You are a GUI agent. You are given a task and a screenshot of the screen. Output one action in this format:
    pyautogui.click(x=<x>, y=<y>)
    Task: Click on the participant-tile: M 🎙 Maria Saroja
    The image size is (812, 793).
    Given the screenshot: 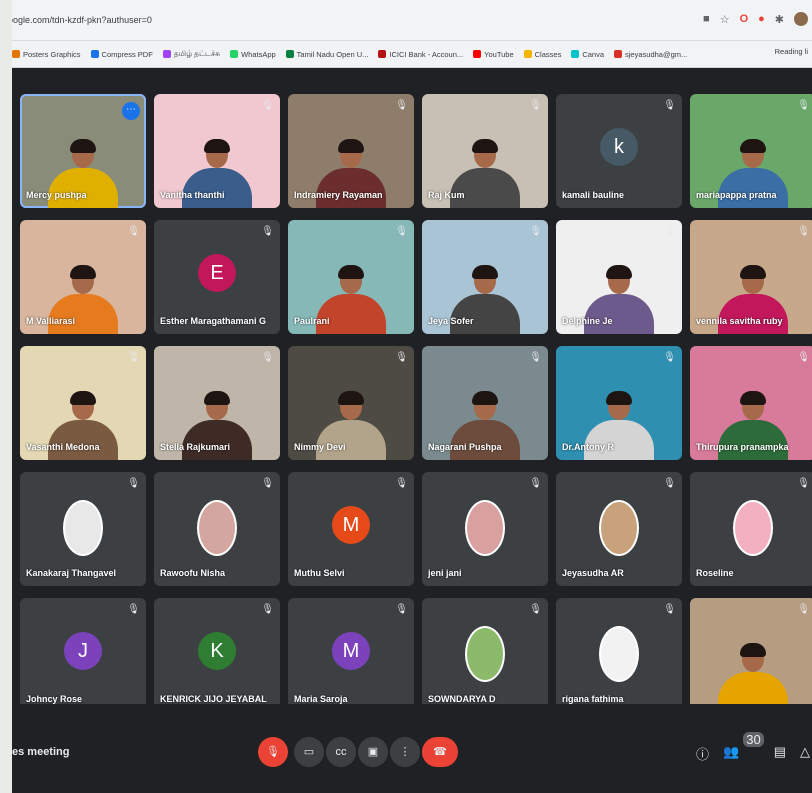 What is the action you would take?
    pyautogui.click(x=351, y=655)
    